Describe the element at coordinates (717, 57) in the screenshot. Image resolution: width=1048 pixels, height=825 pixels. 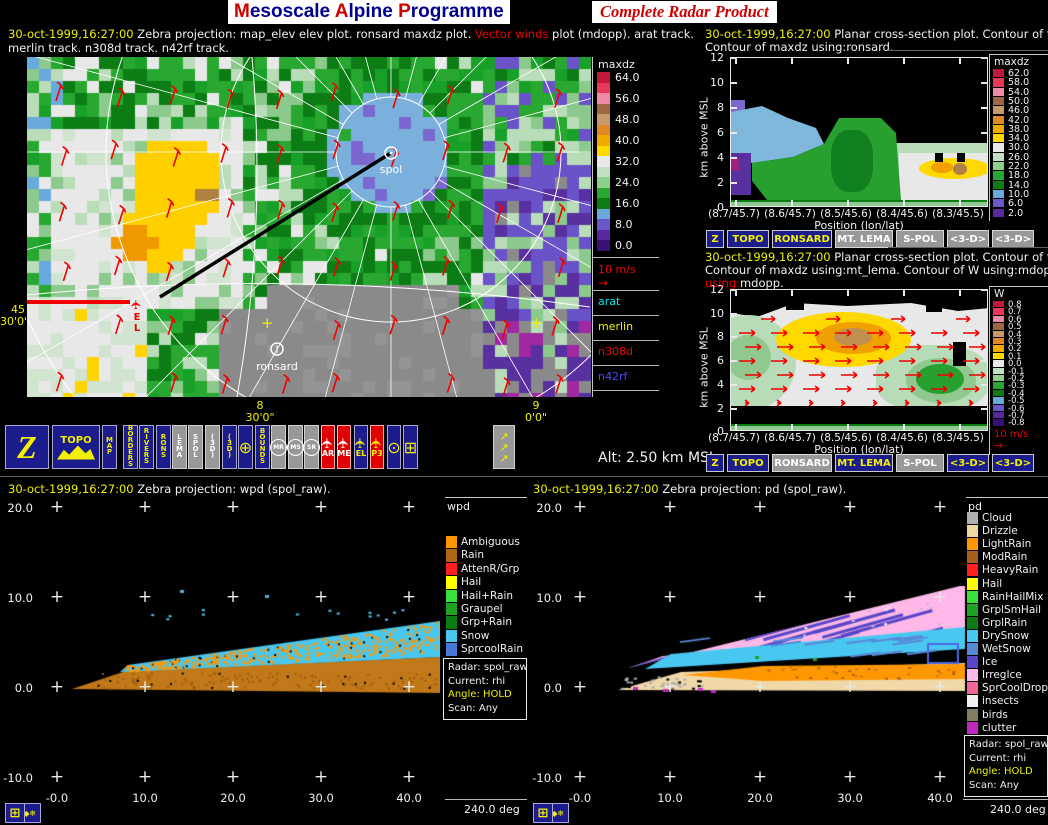
I see `ytick-label: 12` at that location.